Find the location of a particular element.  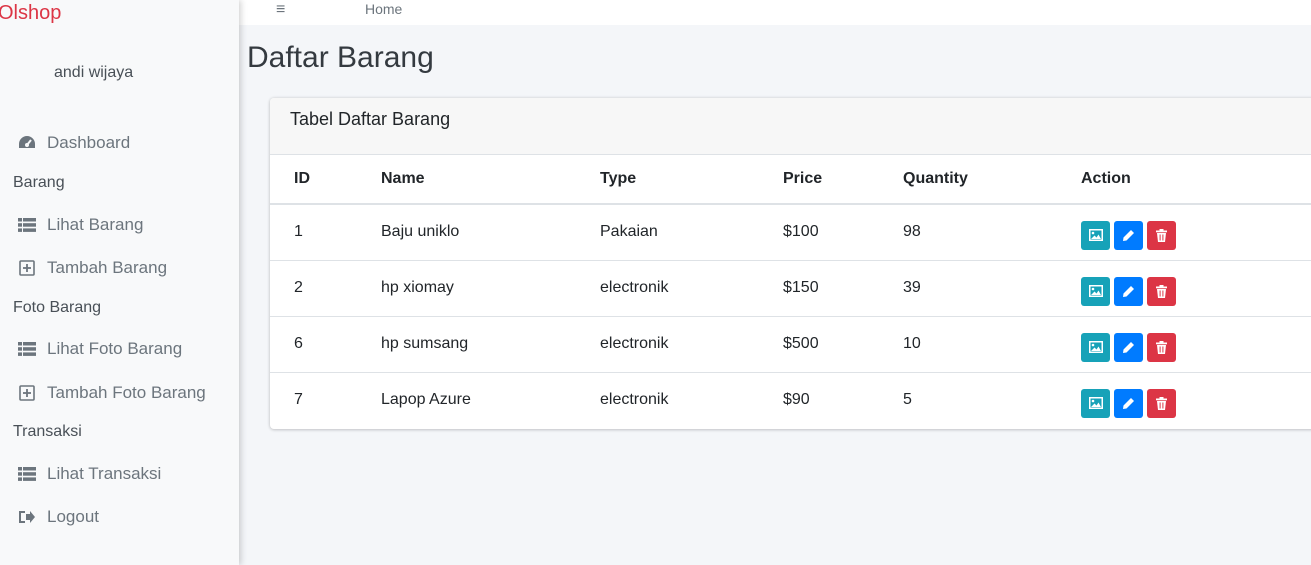

cell-quantity: 39 is located at coordinates (992, 288).